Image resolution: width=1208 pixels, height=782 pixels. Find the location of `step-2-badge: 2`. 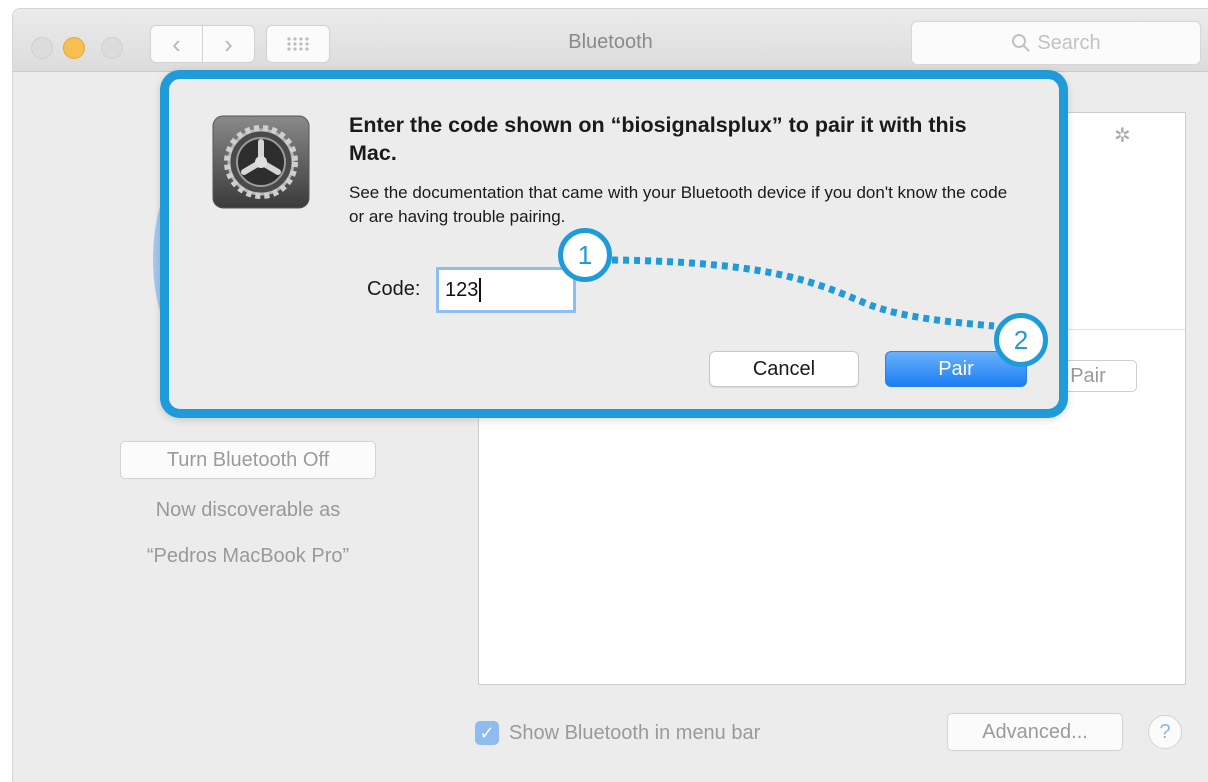

step-2-badge: 2 is located at coordinates (1021, 340).